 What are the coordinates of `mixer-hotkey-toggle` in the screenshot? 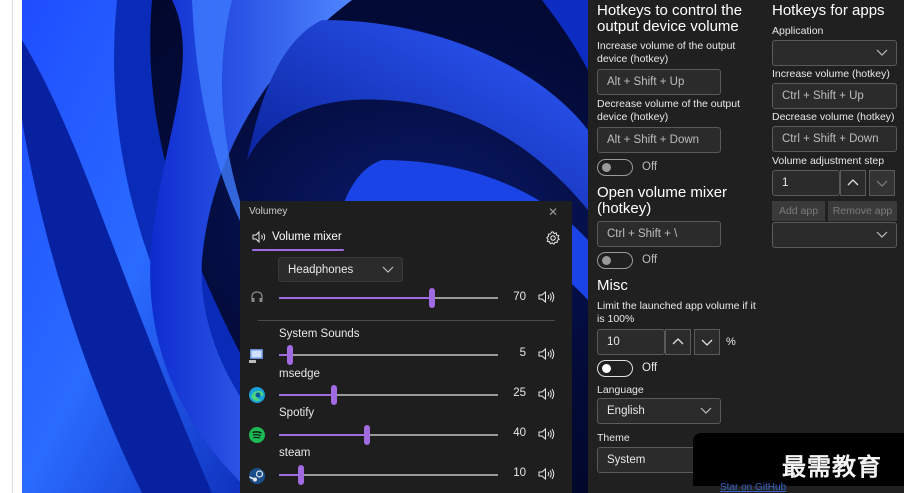 It's located at (615, 260).